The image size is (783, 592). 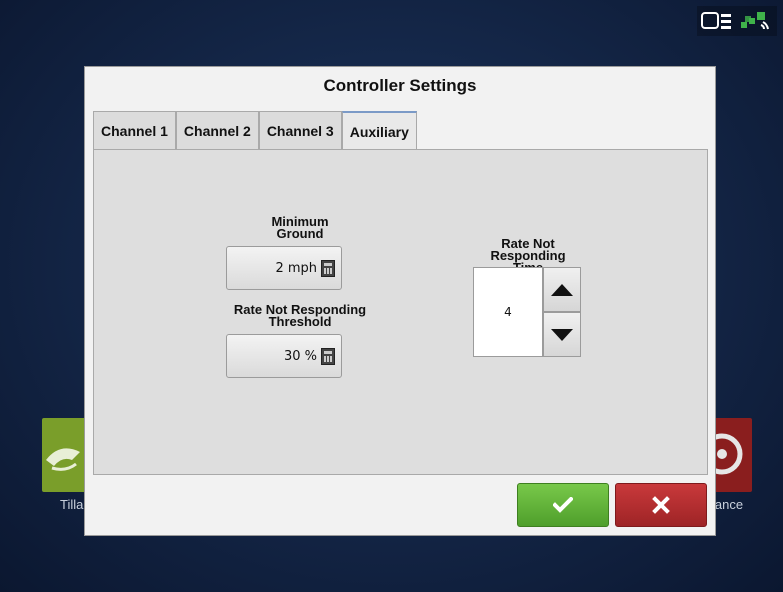 What do you see at coordinates (72, 504) in the screenshot?
I see `tillage-tile-label: Tilla` at bounding box center [72, 504].